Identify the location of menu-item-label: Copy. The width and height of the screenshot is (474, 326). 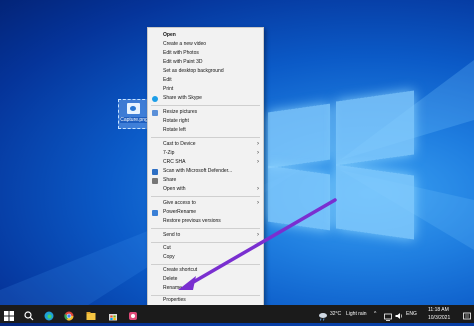
(169, 257).